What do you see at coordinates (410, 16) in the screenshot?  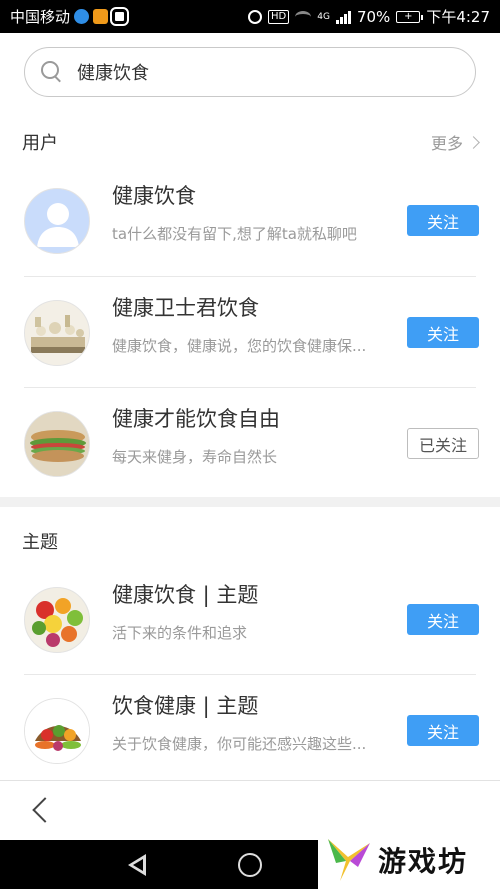 I see `battery-icon: +` at bounding box center [410, 16].